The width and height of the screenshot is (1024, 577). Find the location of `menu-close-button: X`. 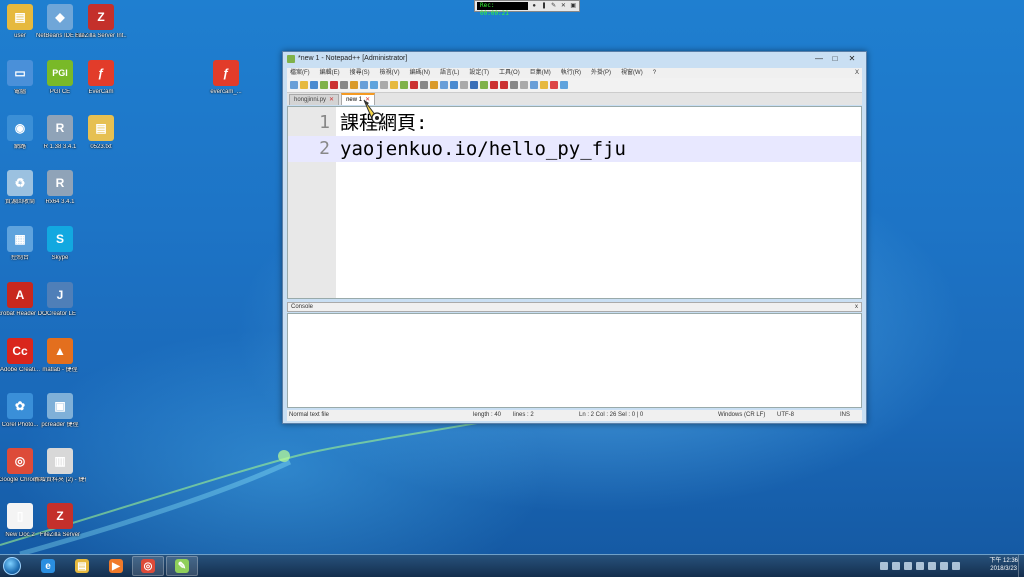

menu-close-button: X is located at coordinates (858, 73).